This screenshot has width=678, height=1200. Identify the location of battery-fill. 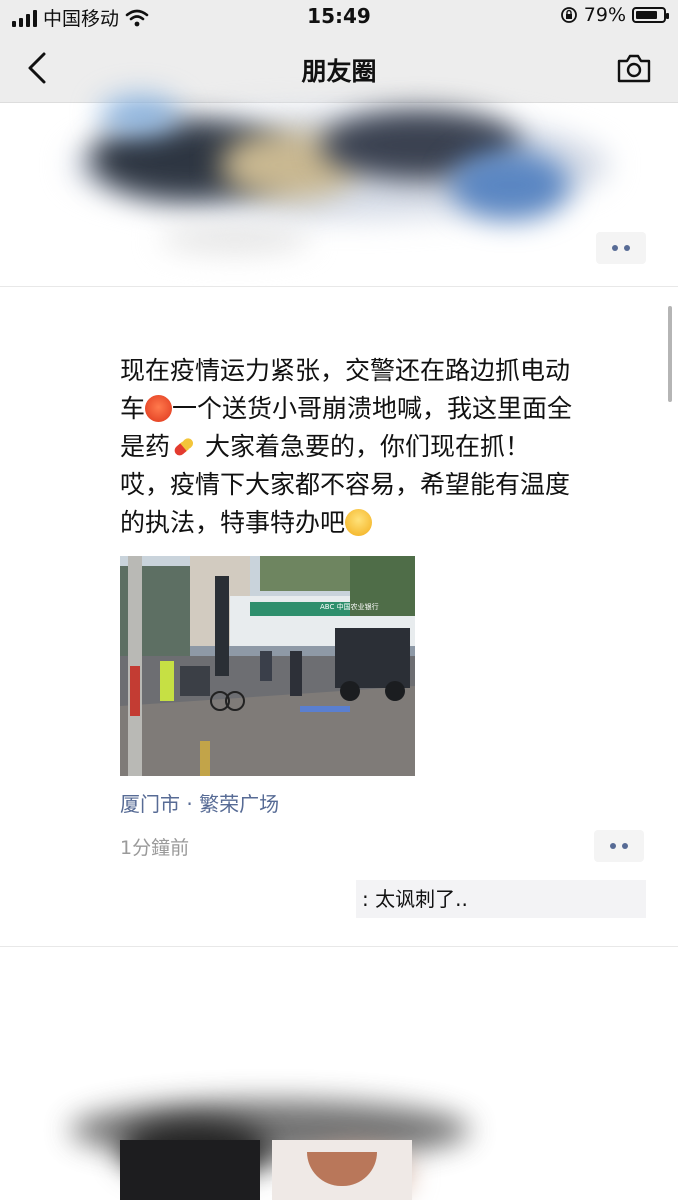
(646, 15).